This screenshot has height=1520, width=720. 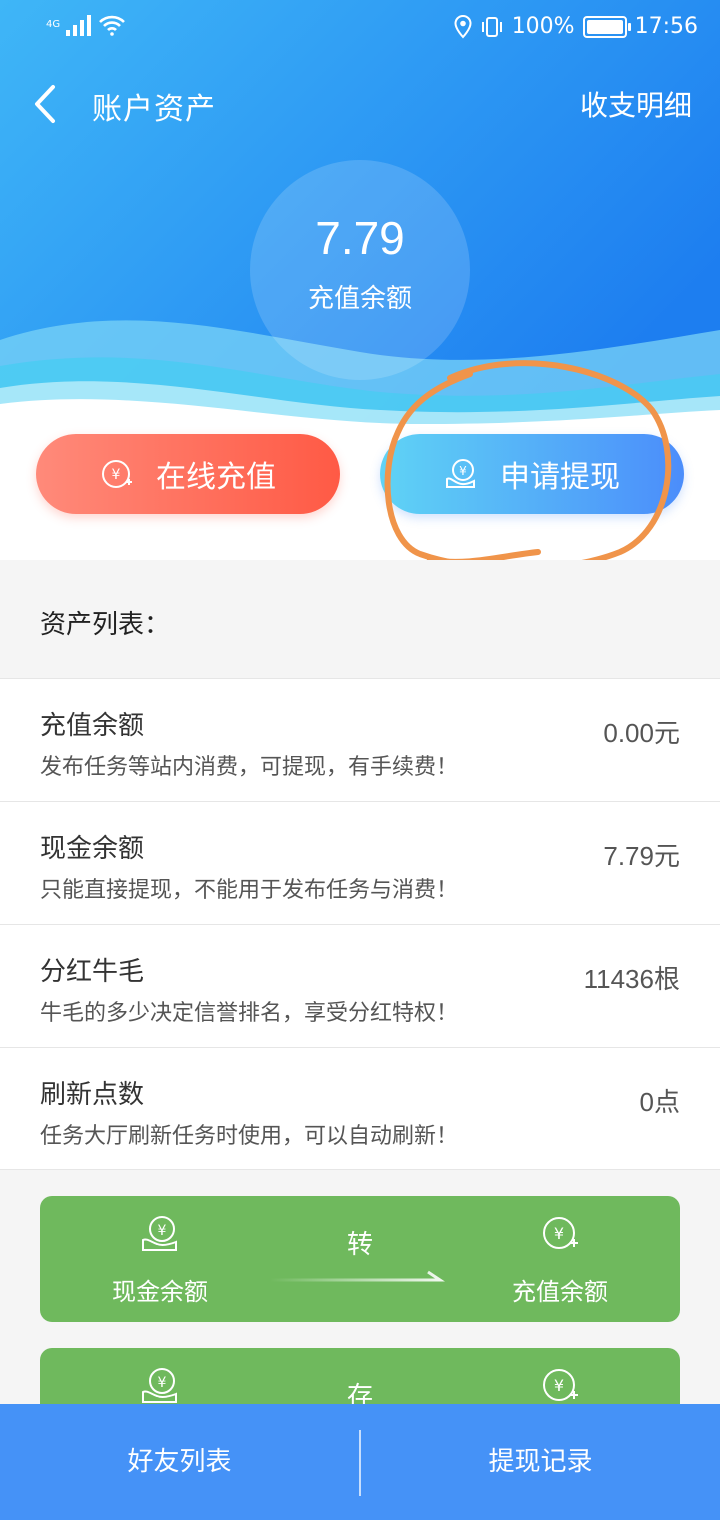 I want to click on asset-row-recharge-balance: 充值余额 发布任务等站内消费，可提现，有手续费！ 0.00元, so click(x=360, y=739).